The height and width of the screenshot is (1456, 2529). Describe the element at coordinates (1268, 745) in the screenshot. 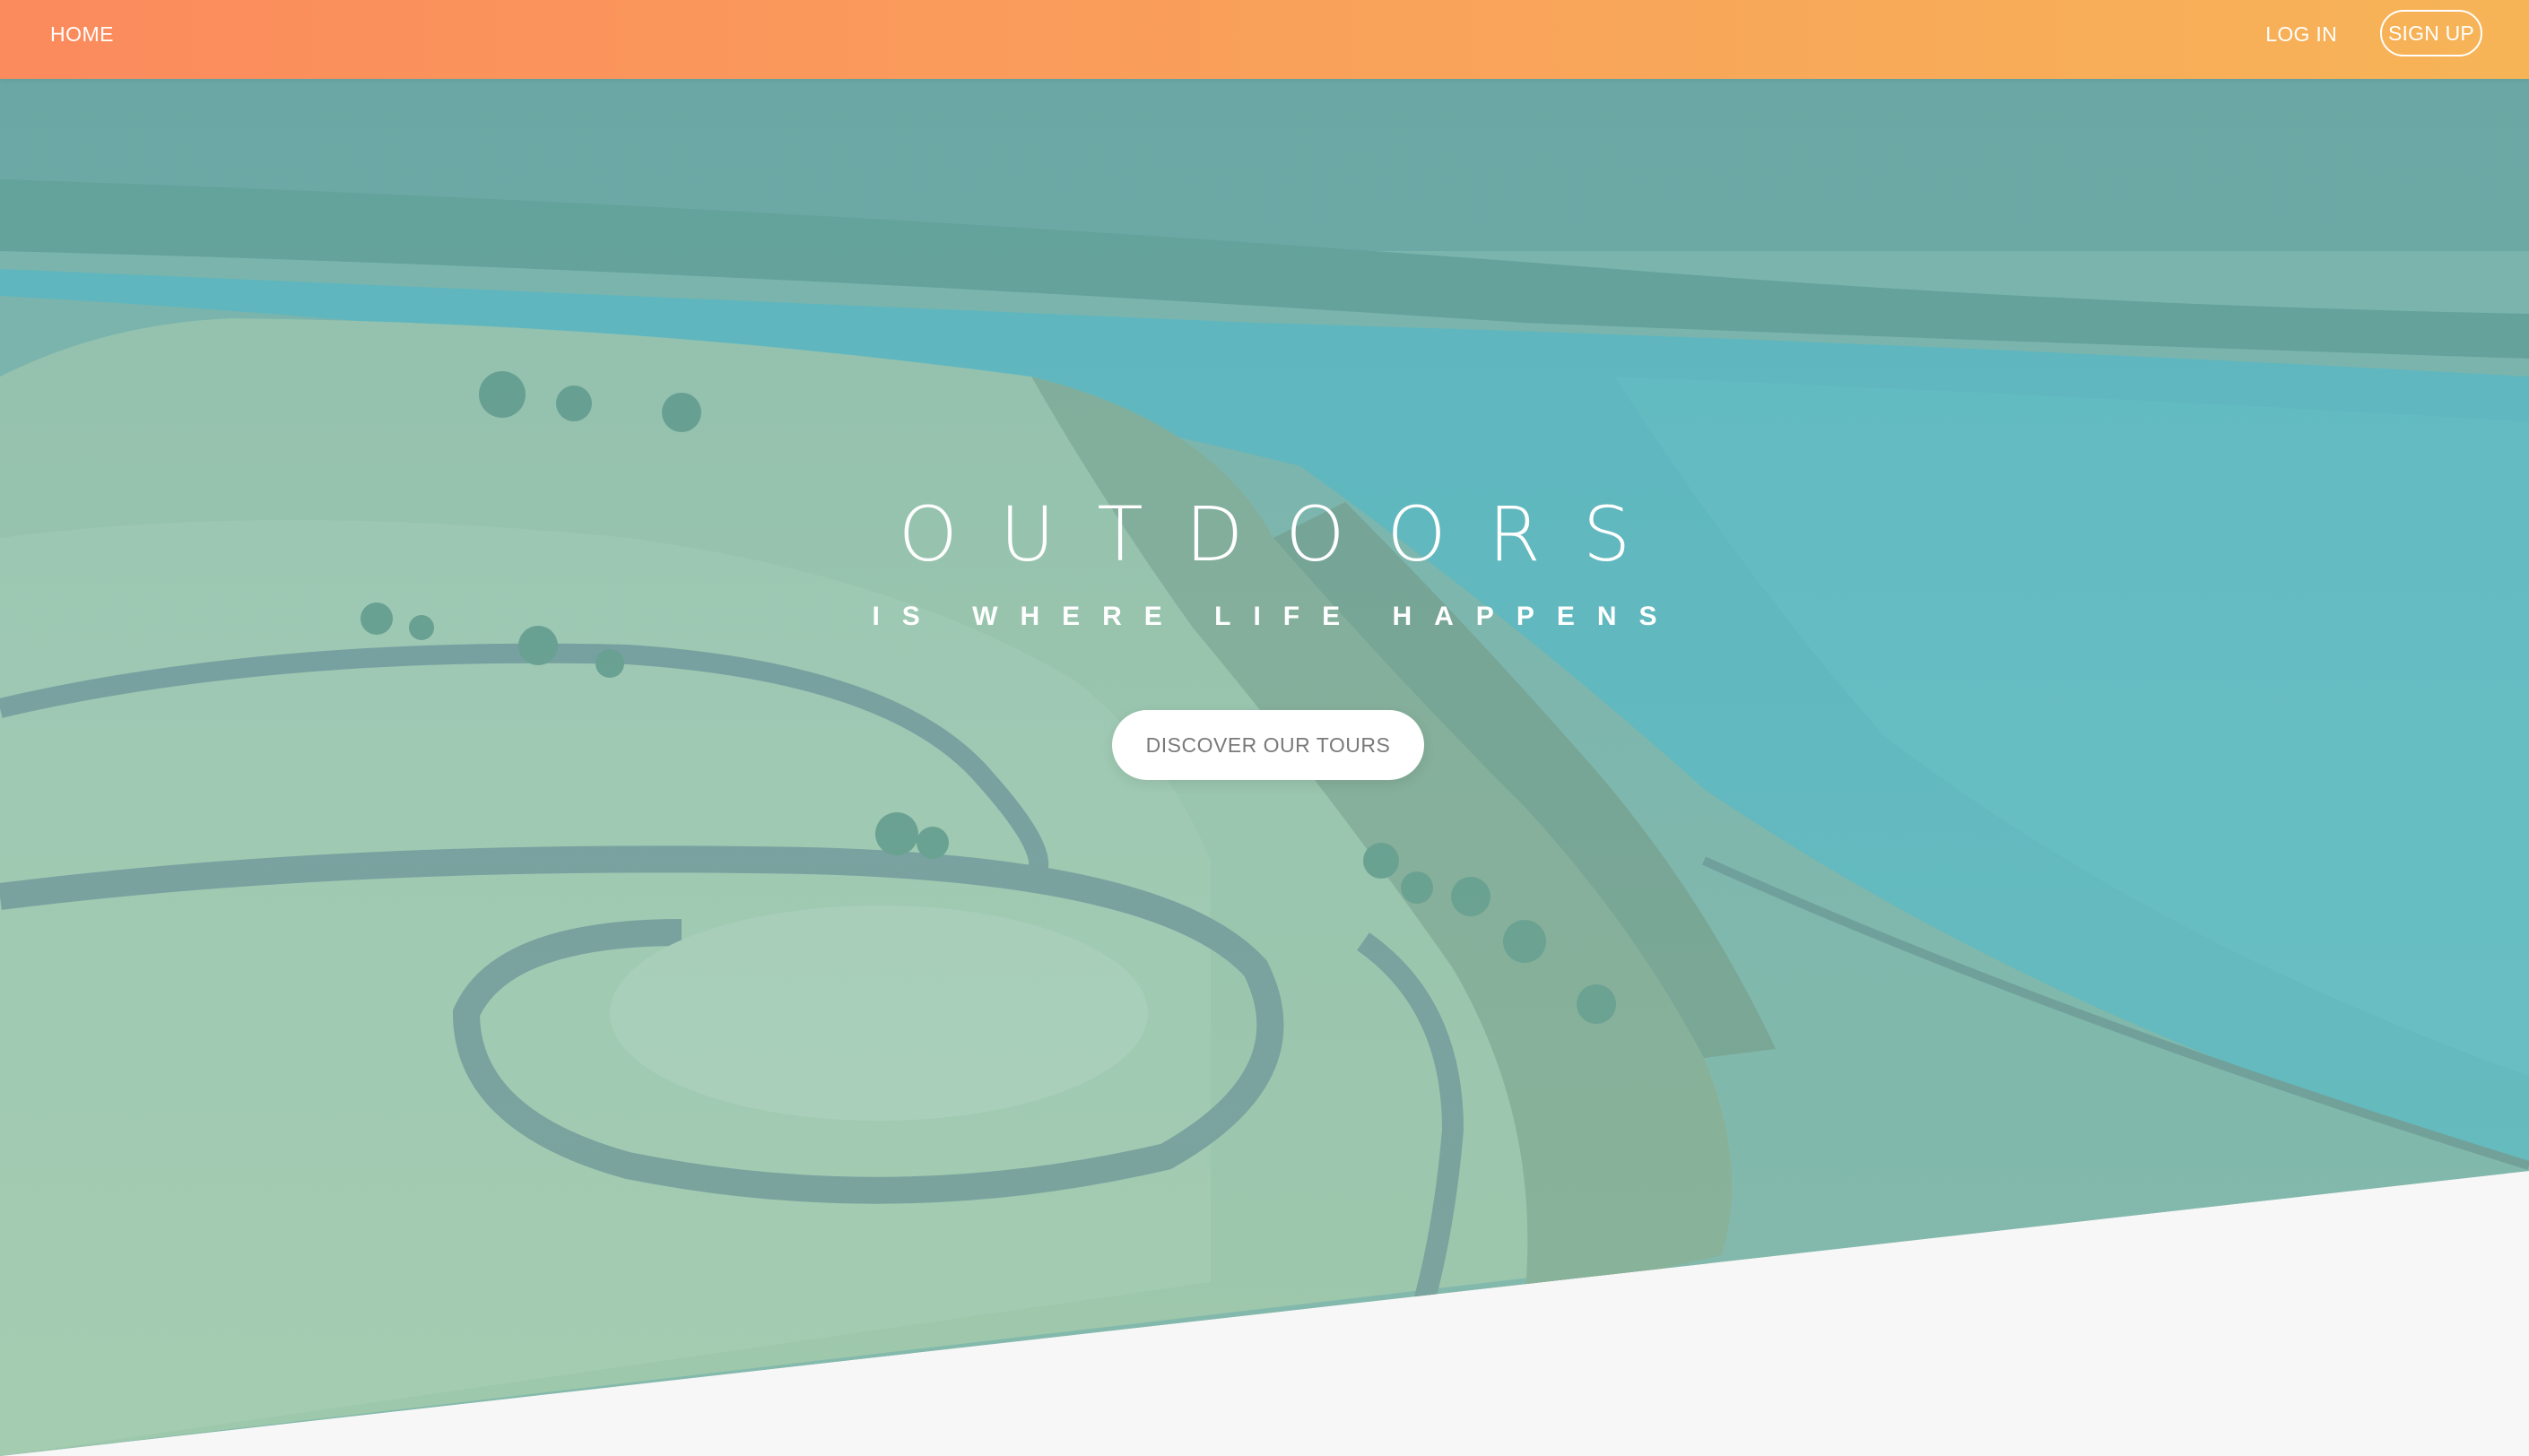

I see `discover-tours-button: DISCOVER OUR TOURS` at that location.